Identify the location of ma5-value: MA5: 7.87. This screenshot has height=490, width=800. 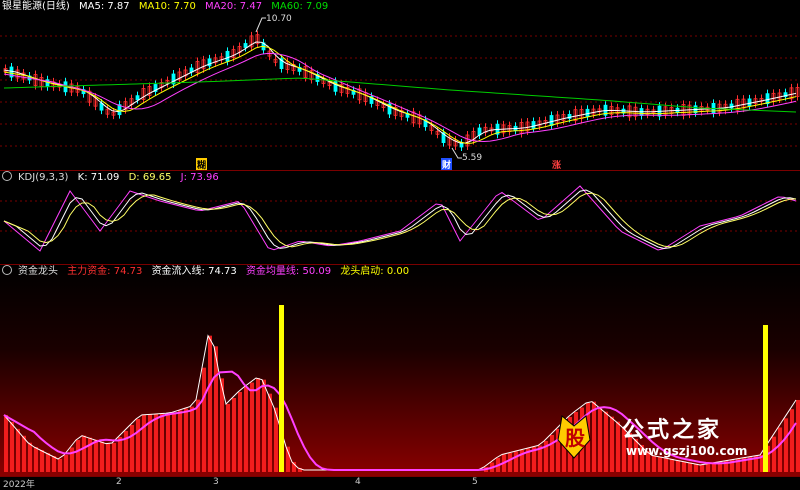
(104, 6).